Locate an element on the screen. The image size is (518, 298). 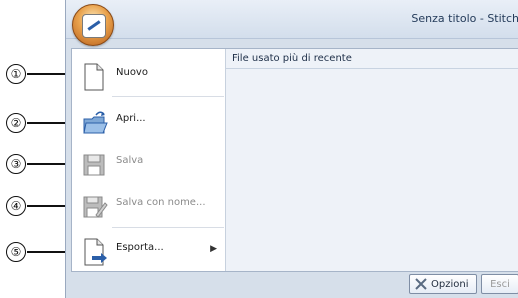
callout-number: ⑤ is located at coordinates (16, 252).